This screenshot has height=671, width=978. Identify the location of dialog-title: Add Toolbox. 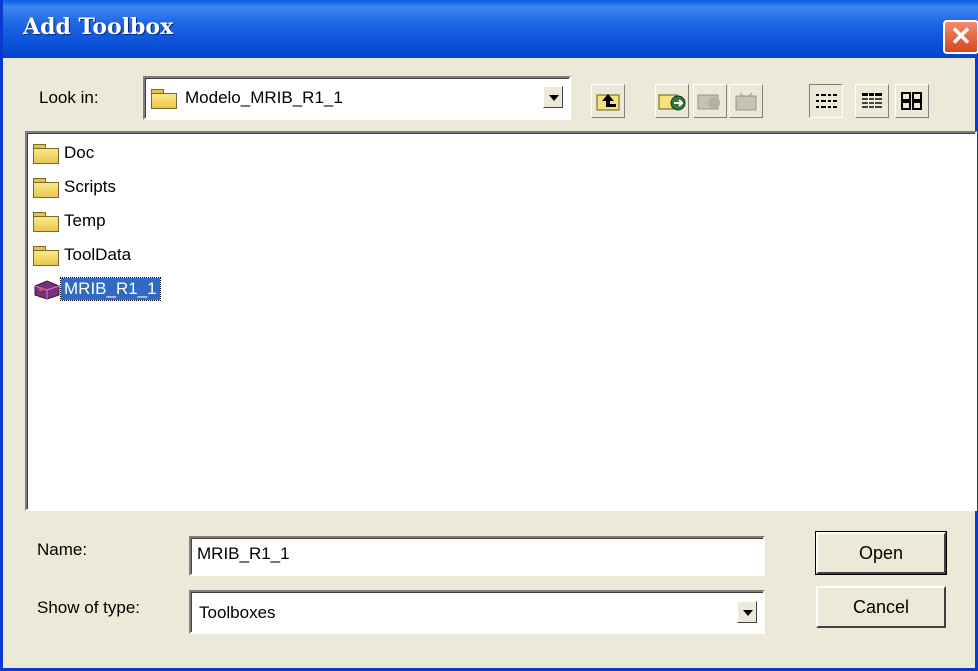
(98, 27).